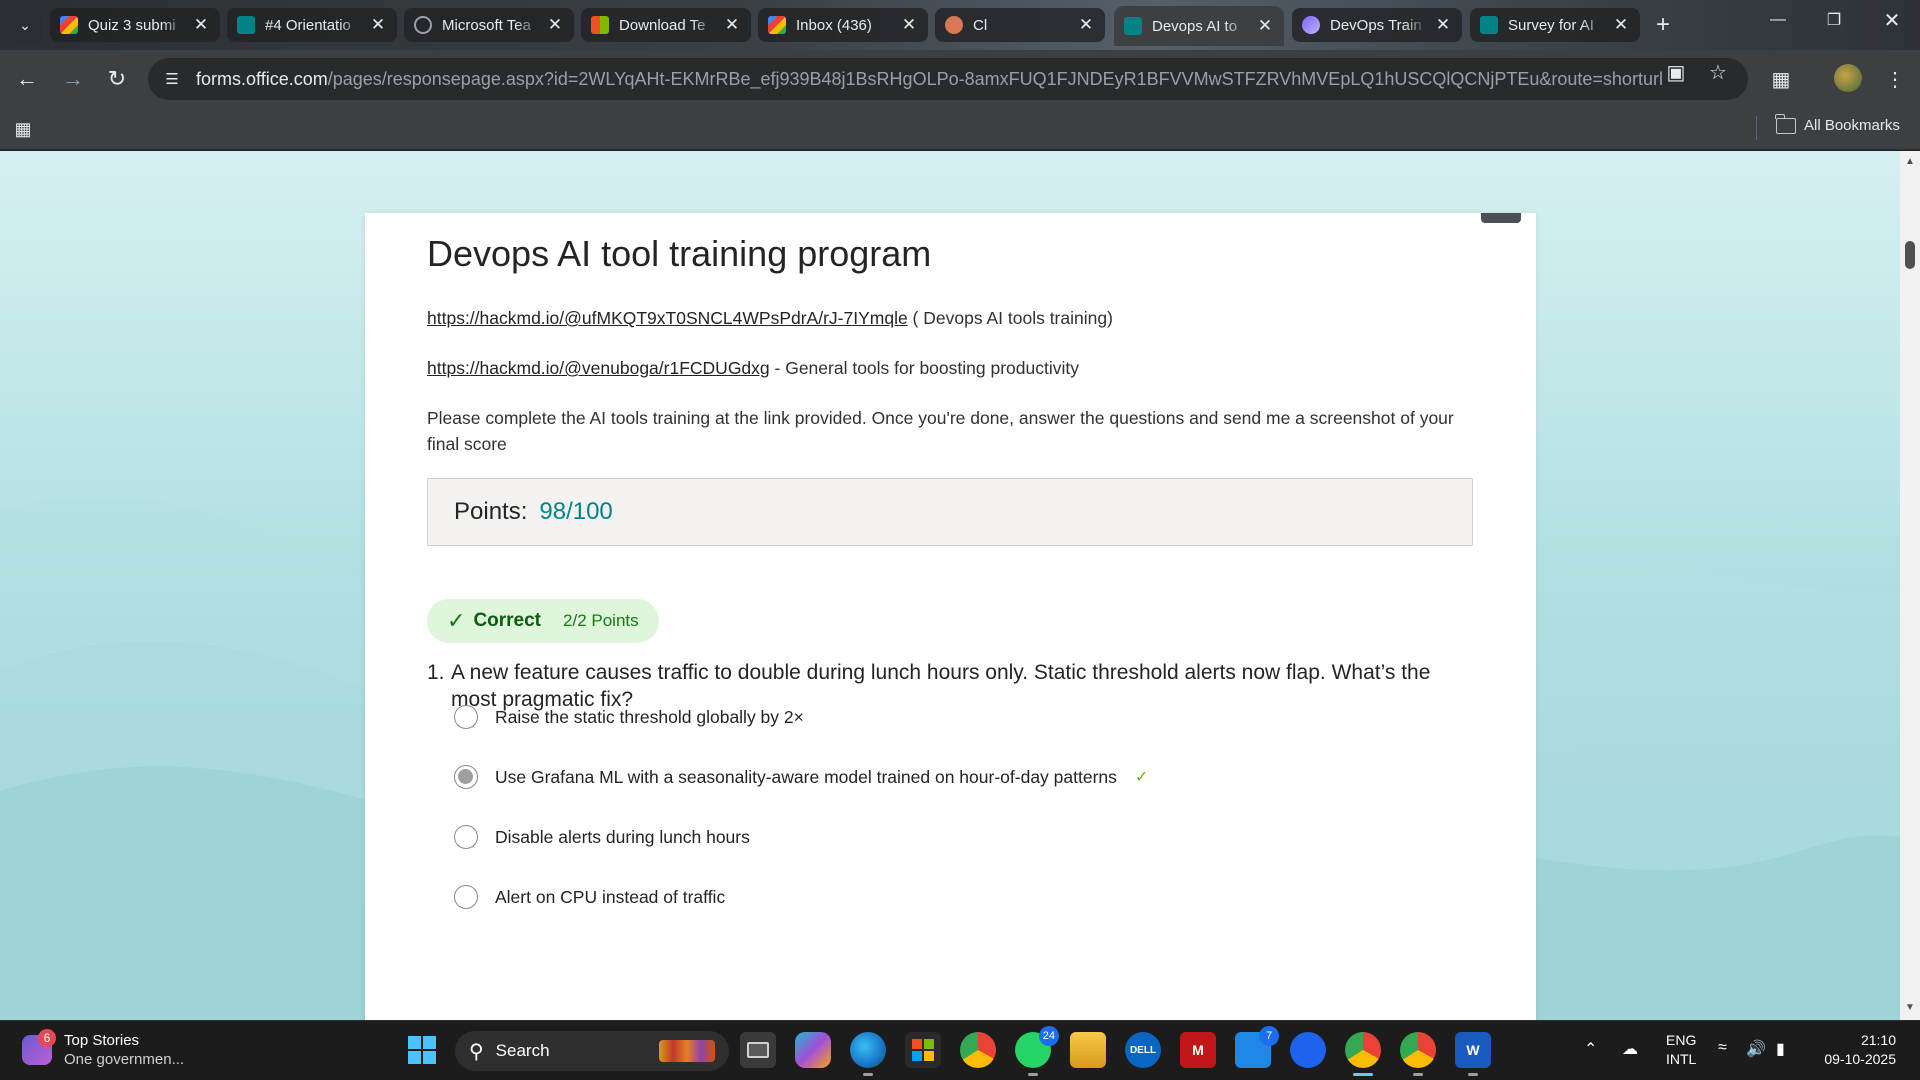 The image size is (1920, 1080). I want to click on todo-icon: 7, so click(1257, 1047).